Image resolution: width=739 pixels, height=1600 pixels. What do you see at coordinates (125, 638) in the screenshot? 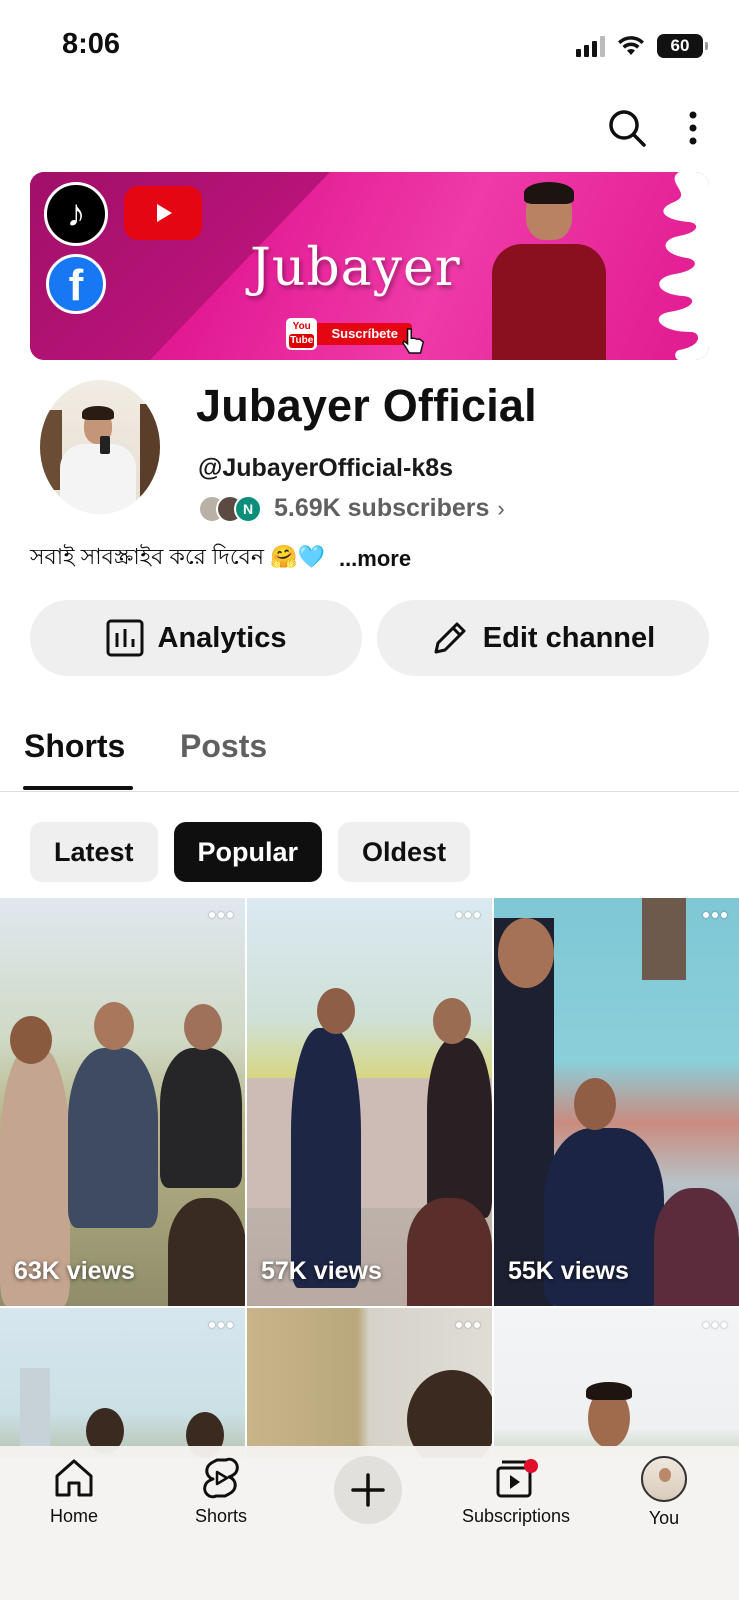
I see `analytics-icon` at bounding box center [125, 638].